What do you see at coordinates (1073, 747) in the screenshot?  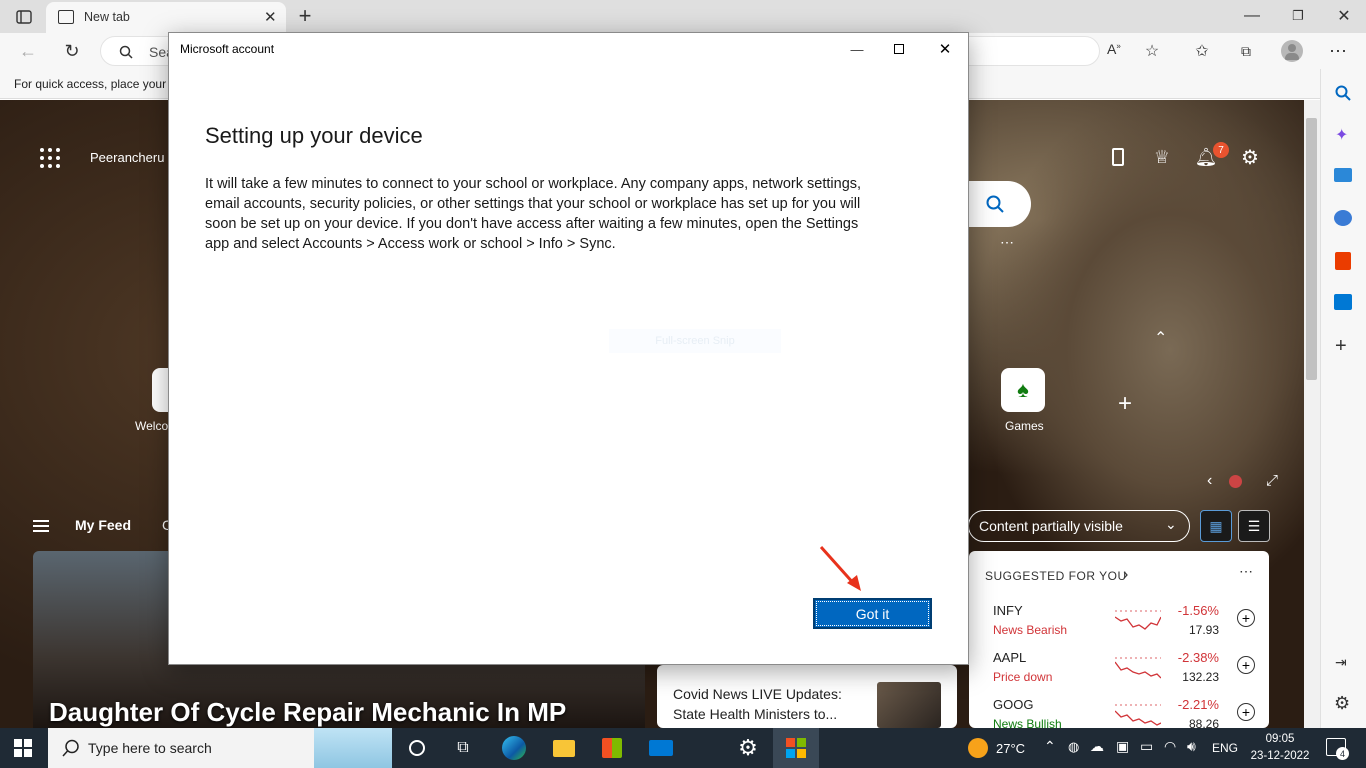 I see `location-tray-icon: ◍` at bounding box center [1073, 747].